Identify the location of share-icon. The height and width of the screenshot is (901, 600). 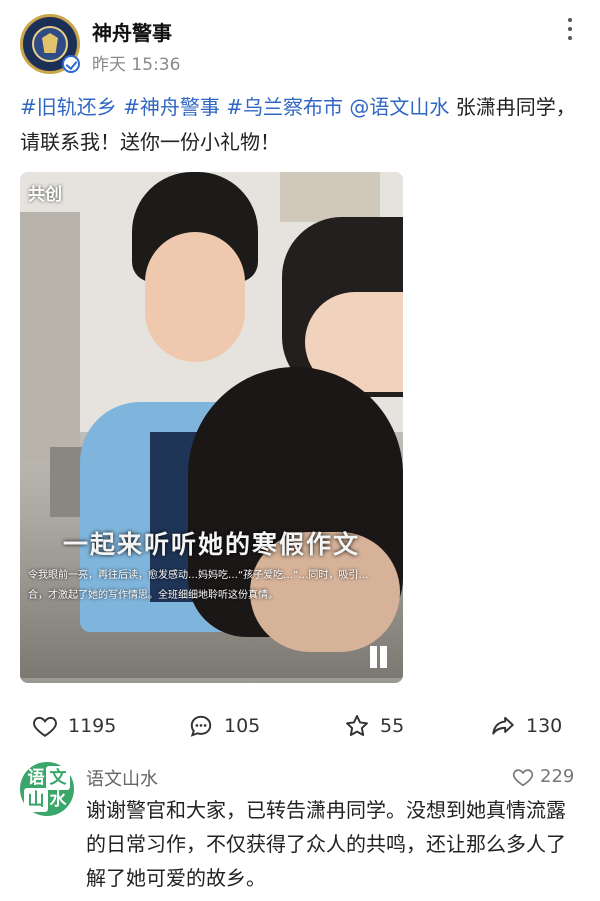
(503, 725).